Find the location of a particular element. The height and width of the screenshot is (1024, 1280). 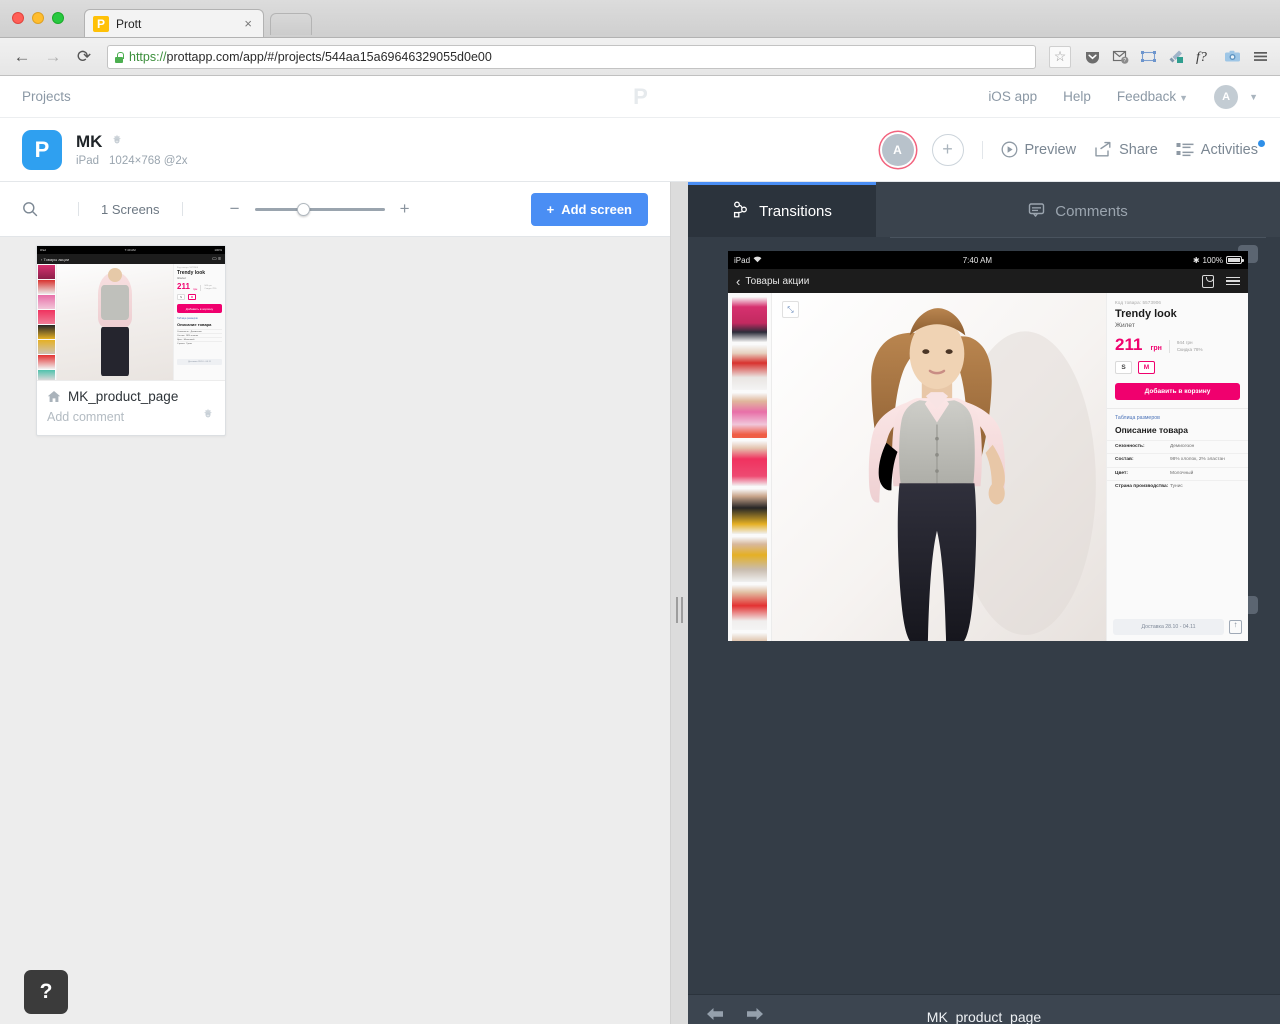

table-row: Страна производства: Тунис is located at coordinates (1177, 486).